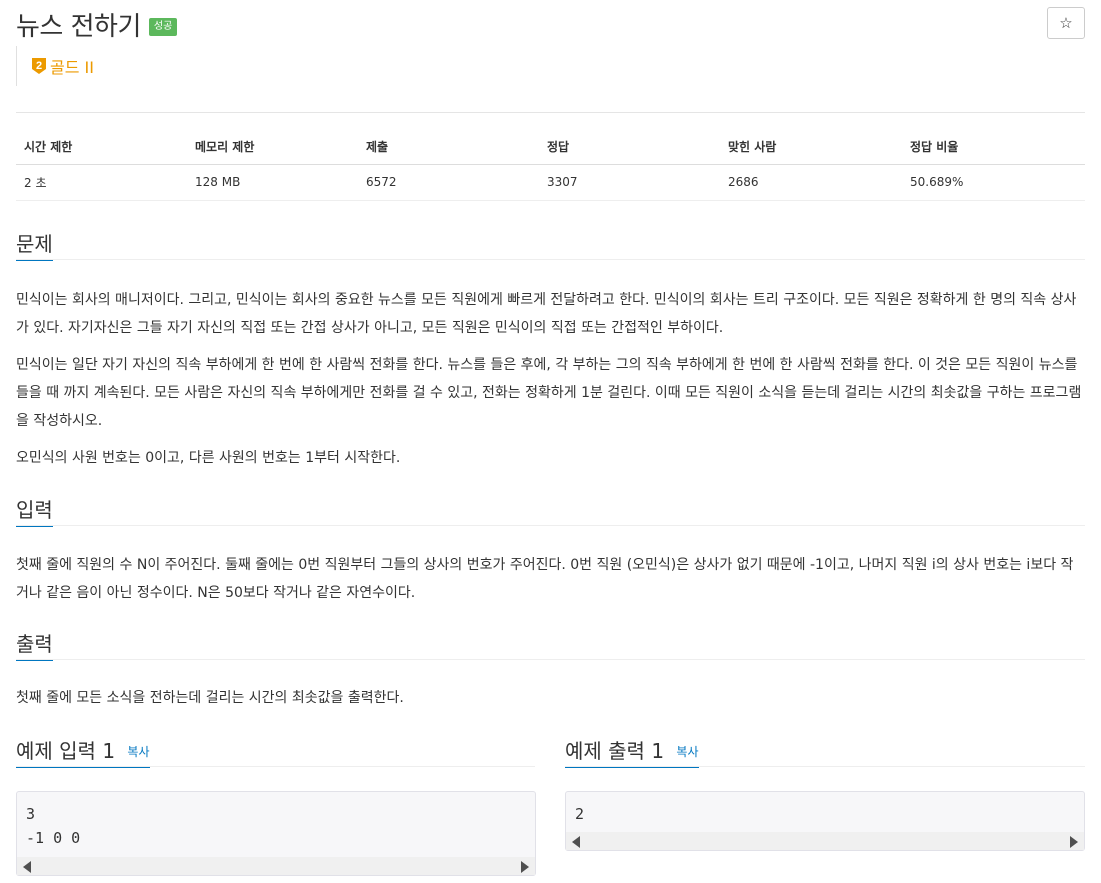 This screenshot has width=1101, height=883. Describe the element at coordinates (448, 147) in the screenshot. I see `header-submissions: 제출` at that location.